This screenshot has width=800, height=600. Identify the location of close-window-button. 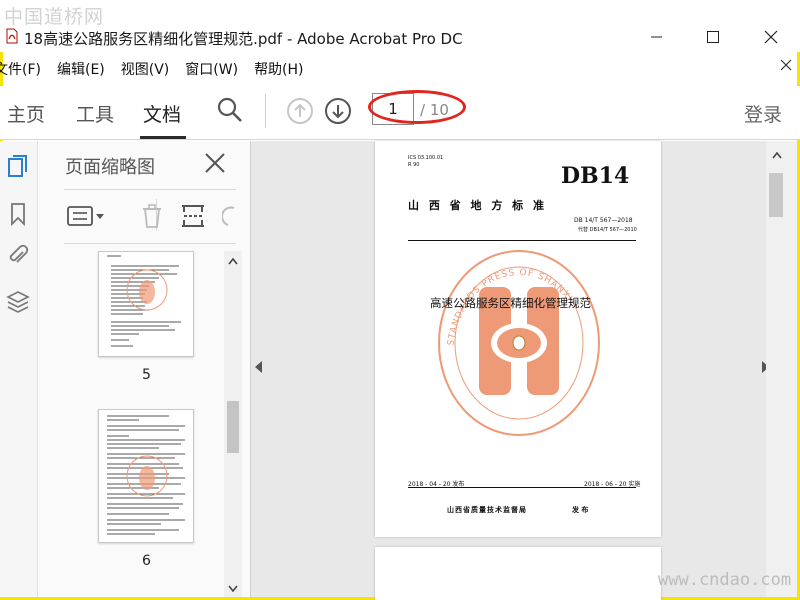
(771, 37).